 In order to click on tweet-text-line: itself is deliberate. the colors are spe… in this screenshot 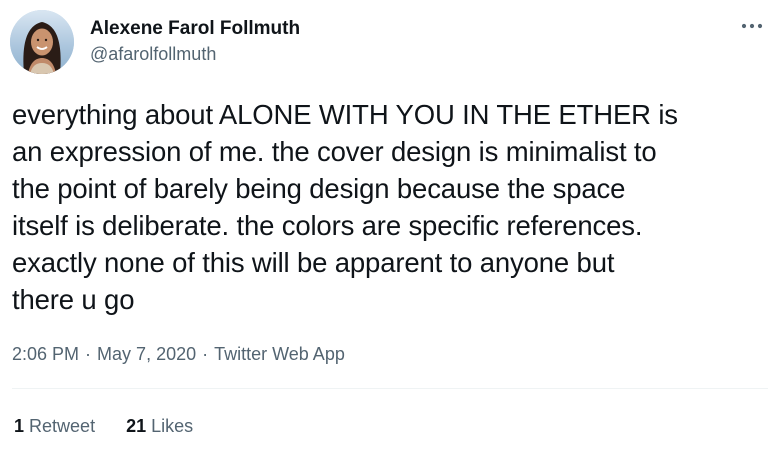, I will do `click(327, 225)`.